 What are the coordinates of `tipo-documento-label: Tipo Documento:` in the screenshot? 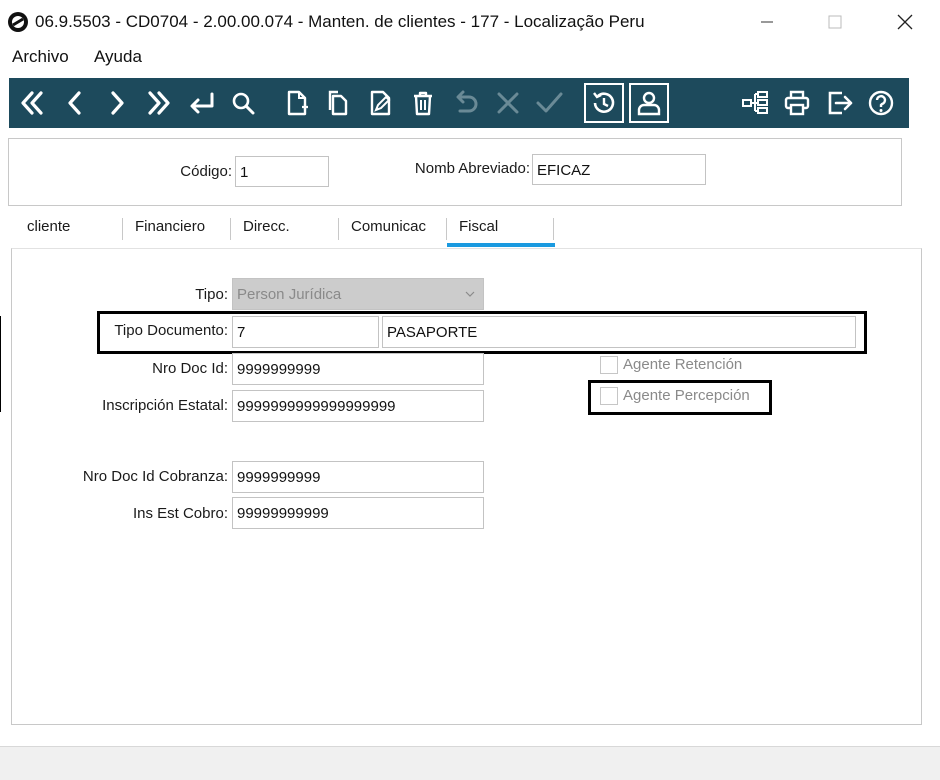 It's located at (171, 330).